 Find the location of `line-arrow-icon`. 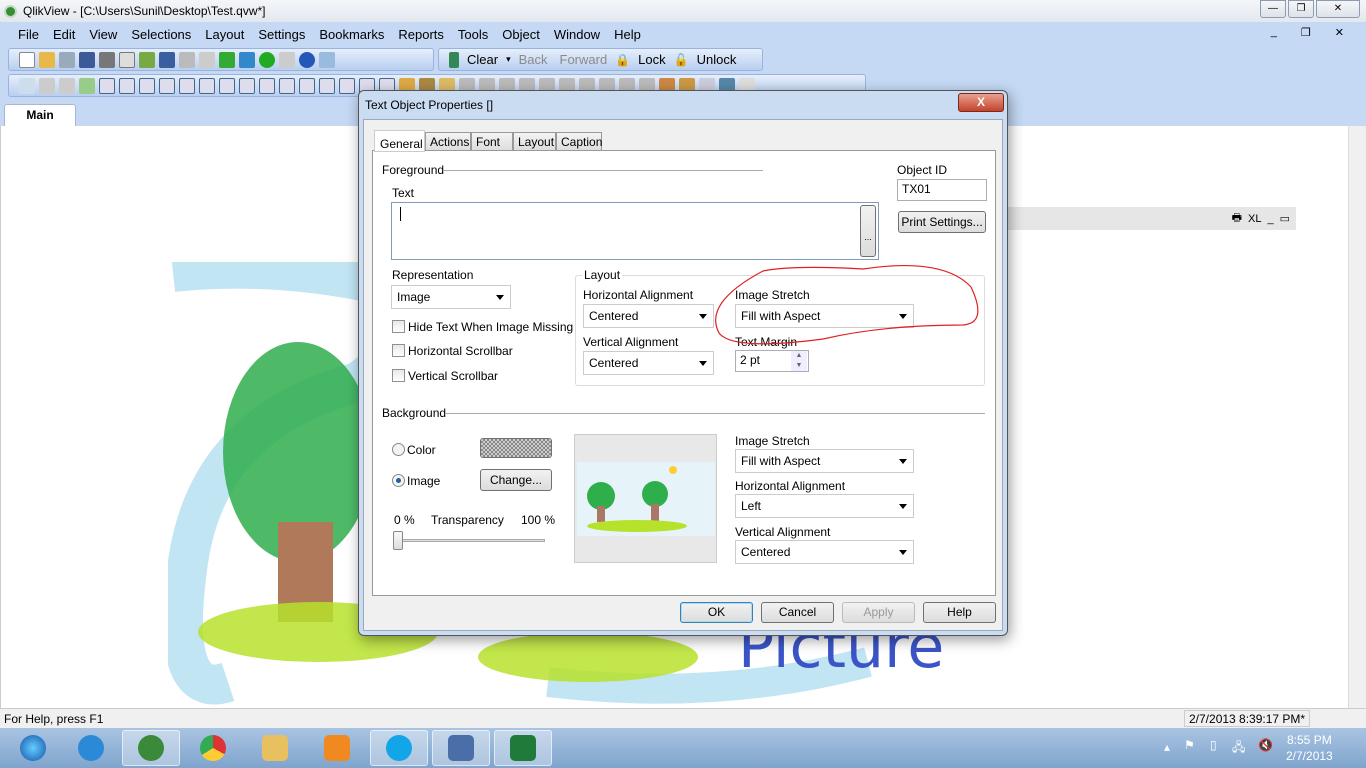

line-arrow-icon is located at coordinates (287, 85).